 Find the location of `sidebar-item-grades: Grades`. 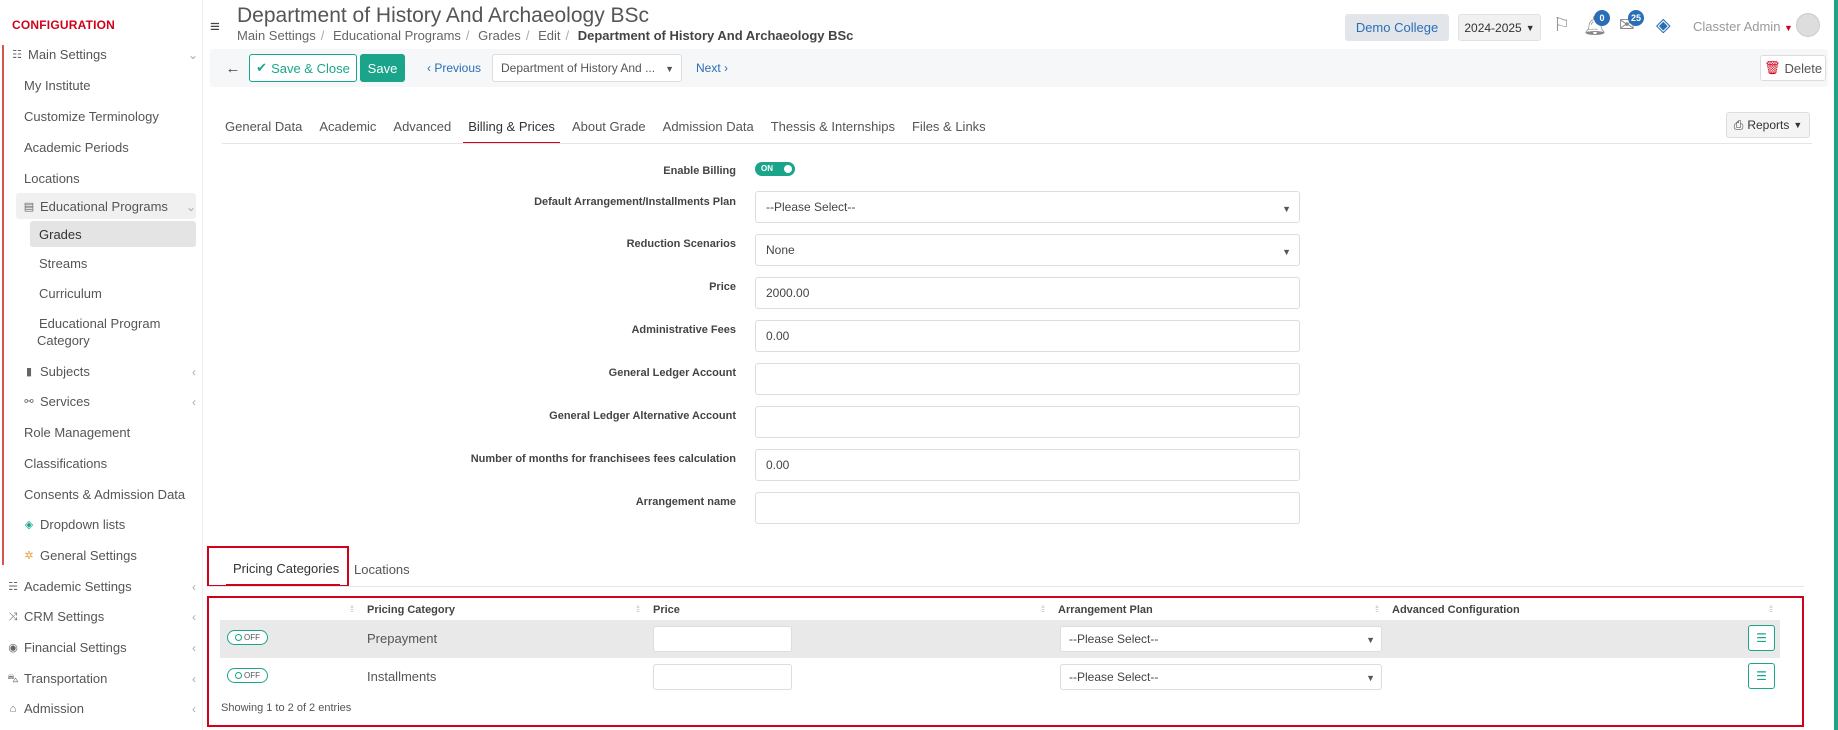

sidebar-item-grades: Grades is located at coordinates (60, 234).